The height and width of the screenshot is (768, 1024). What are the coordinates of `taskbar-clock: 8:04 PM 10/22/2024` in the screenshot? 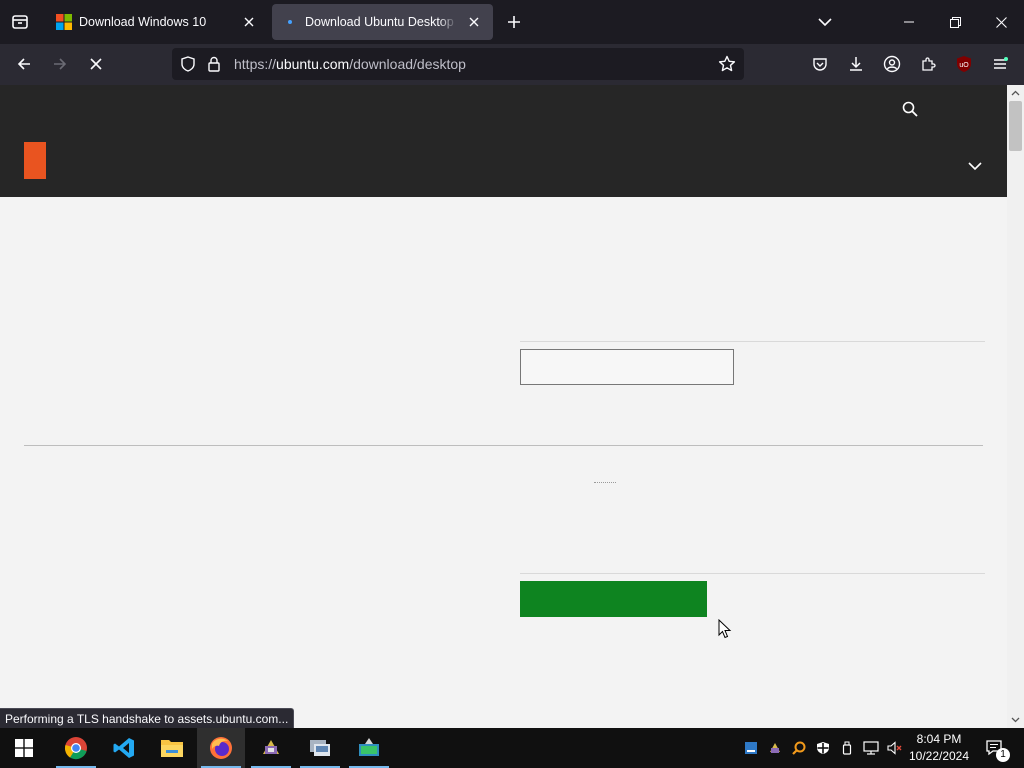 It's located at (939, 748).